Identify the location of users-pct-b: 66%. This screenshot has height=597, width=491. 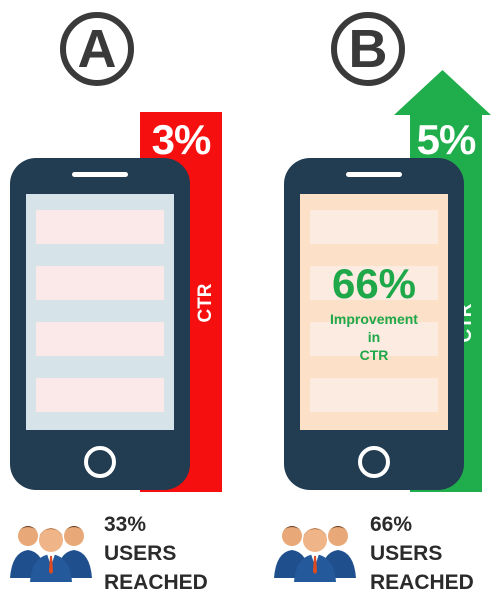
(391, 524).